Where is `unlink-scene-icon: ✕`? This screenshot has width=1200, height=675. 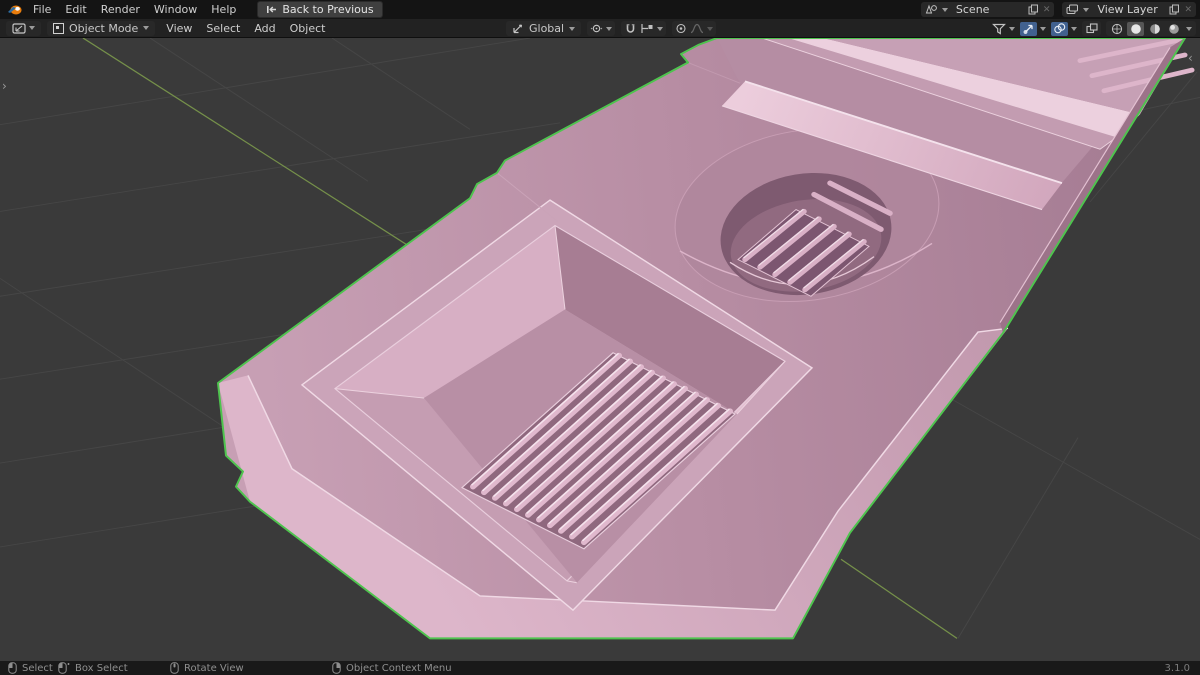
unlink-scene-icon: ✕ is located at coordinates (1046, 9).